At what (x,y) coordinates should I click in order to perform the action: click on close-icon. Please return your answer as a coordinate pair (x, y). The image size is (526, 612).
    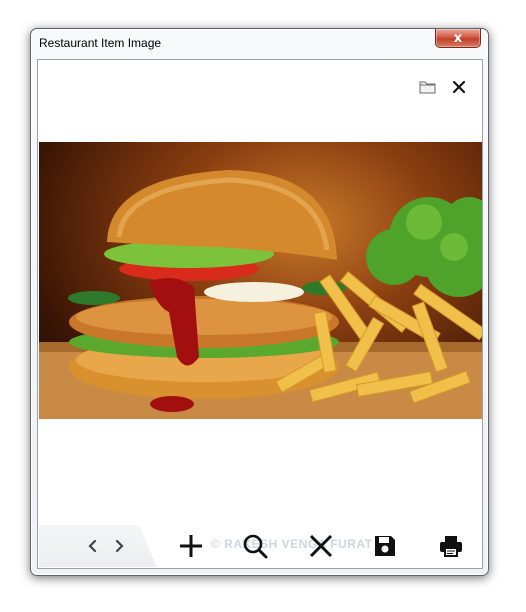
    Looking at the image, I should click on (459, 87).